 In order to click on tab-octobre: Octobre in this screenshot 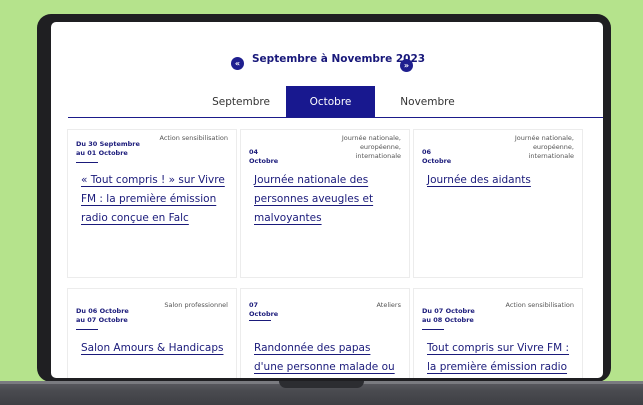, I will do `click(330, 101)`.